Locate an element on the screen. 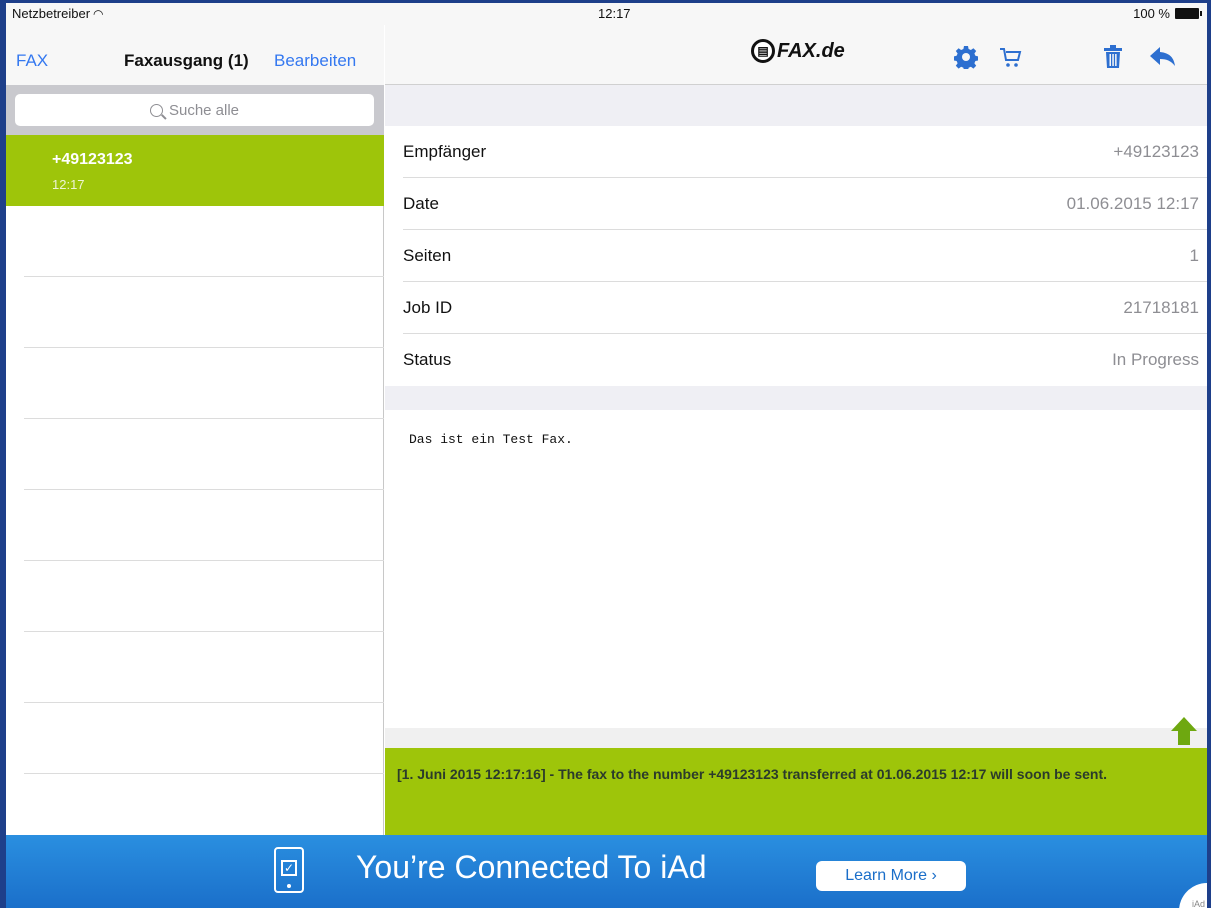 The image size is (1211, 908). left-navigation-bar: FAX Faxausgang (1) Bearbeiten is located at coordinates (195, 55).